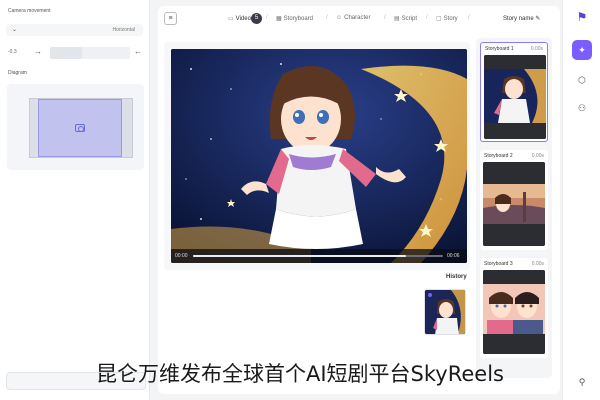 The width and height of the screenshot is (600, 400). I want to click on storyboard-2-image, so click(514, 204).